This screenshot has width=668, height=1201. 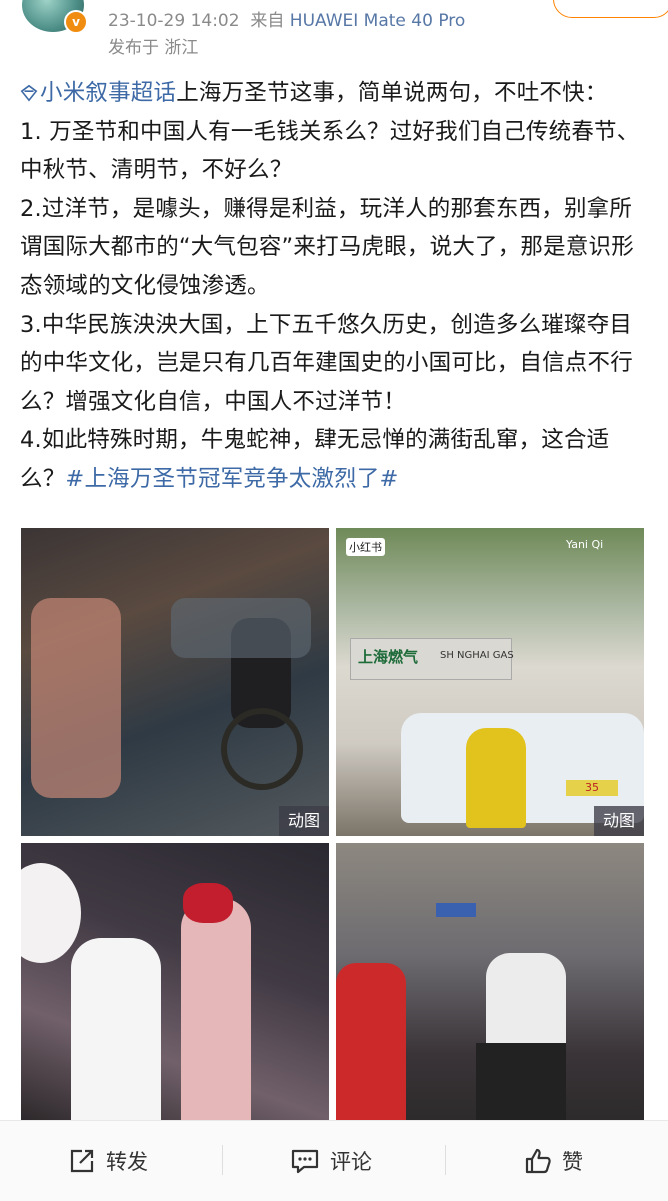 I want to click on comment-icon, so click(x=305, y=1161).